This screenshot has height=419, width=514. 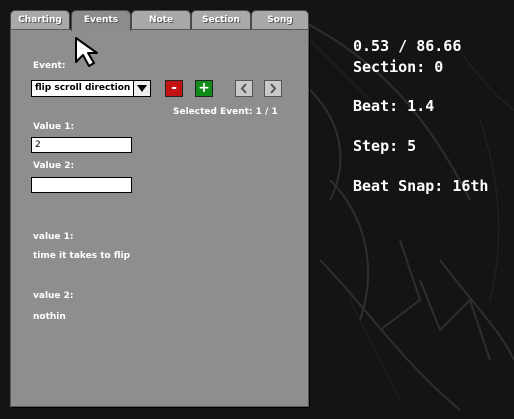 I want to click on value1-description-text: time it takes to flip, so click(x=82, y=256).